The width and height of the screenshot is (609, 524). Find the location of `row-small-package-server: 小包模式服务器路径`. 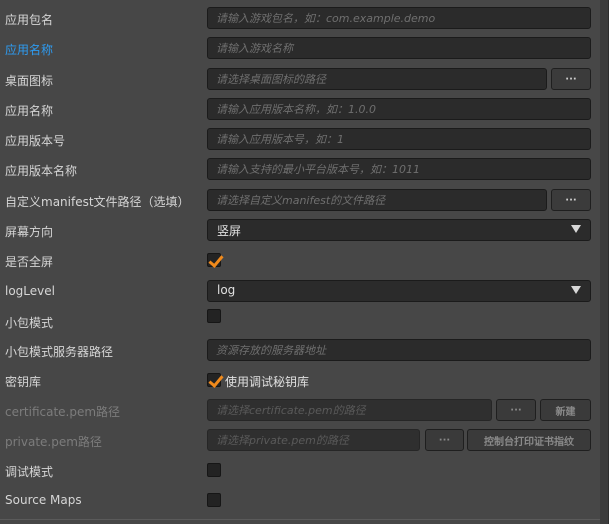

row-small-package-server: 小包模式服务器路径 is located at coordinates (300, 351).